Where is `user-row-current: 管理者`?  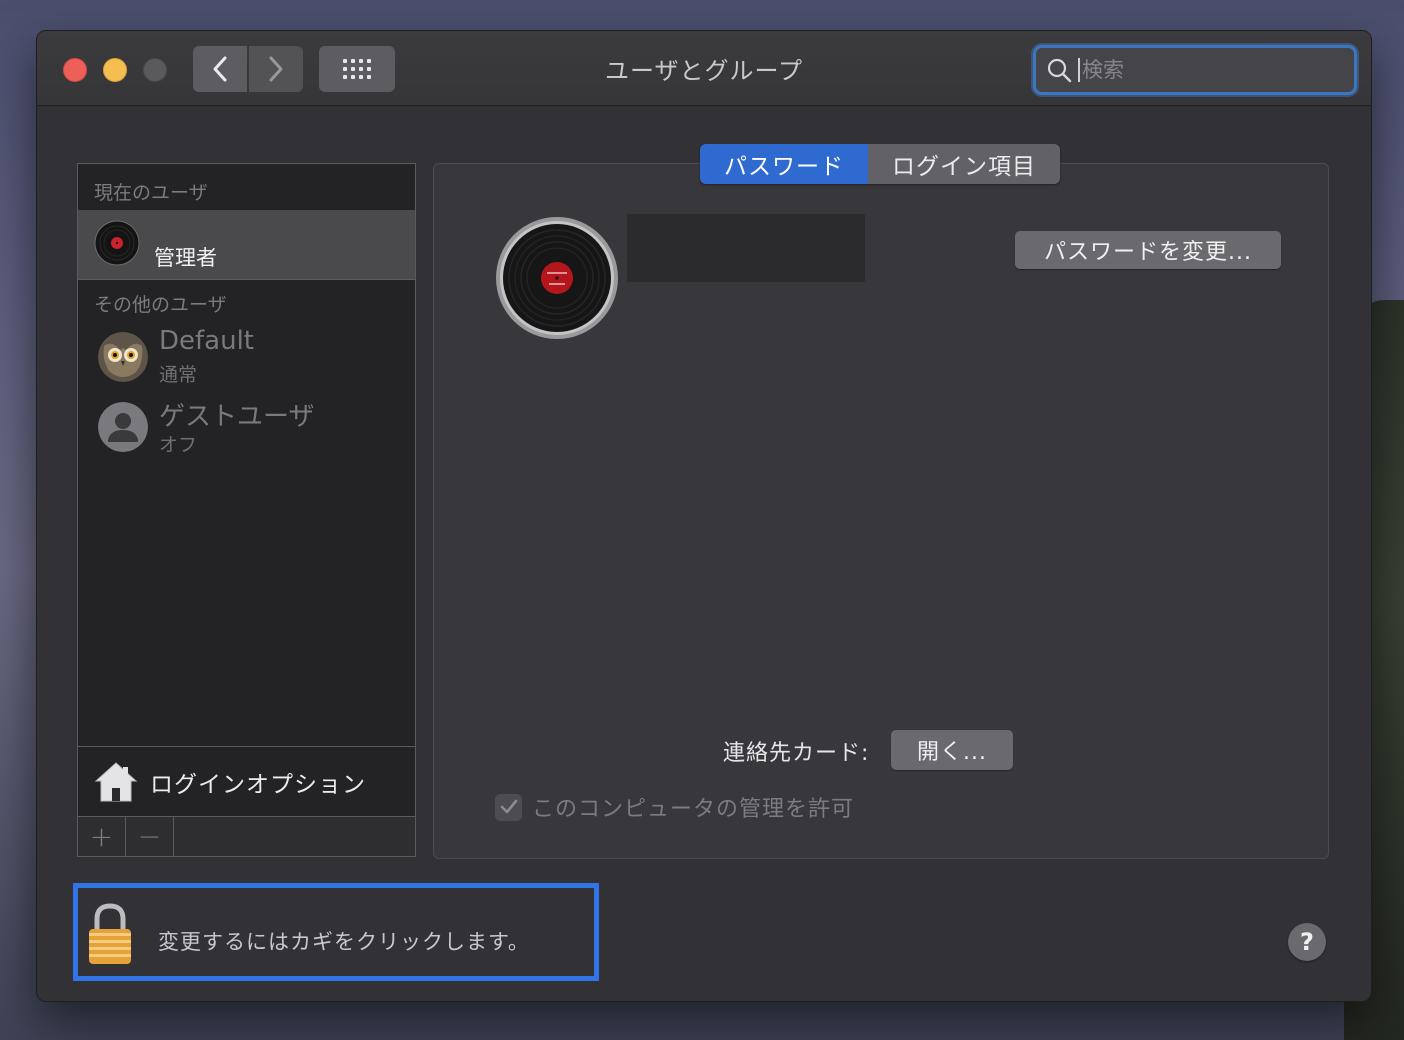 user-row-current: 管理者 is located at coordinates (246, 245).